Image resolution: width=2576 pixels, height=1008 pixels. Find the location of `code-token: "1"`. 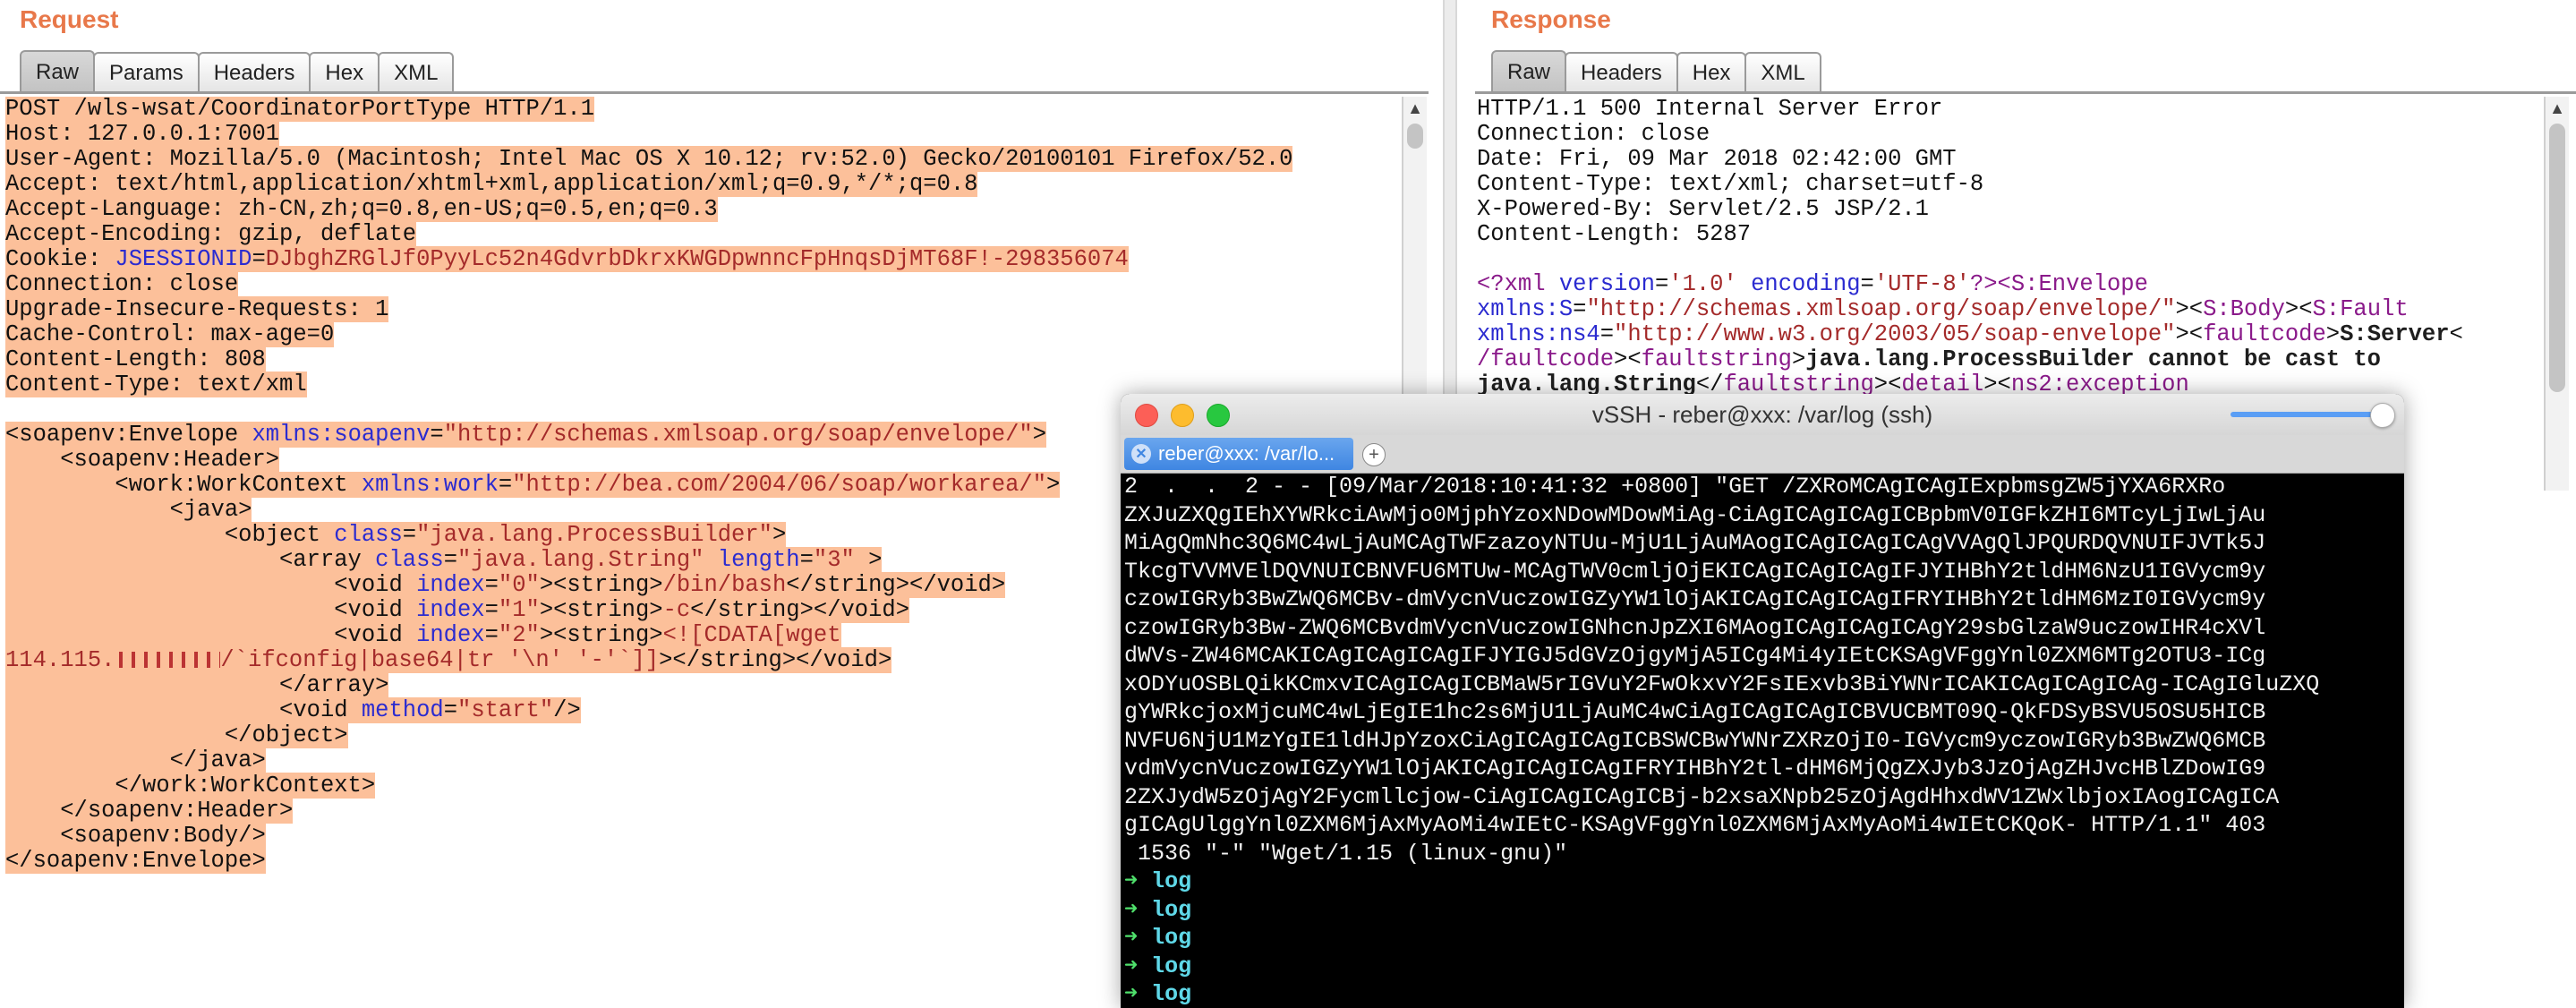

code-token: "1" is located at coordinates (519, 610).